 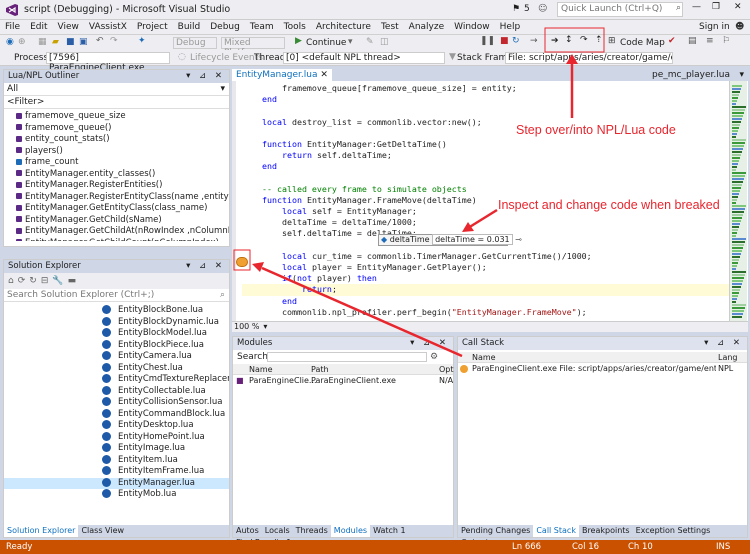 I want to click on callstack-arrowhead, so click(x=258, y=267).